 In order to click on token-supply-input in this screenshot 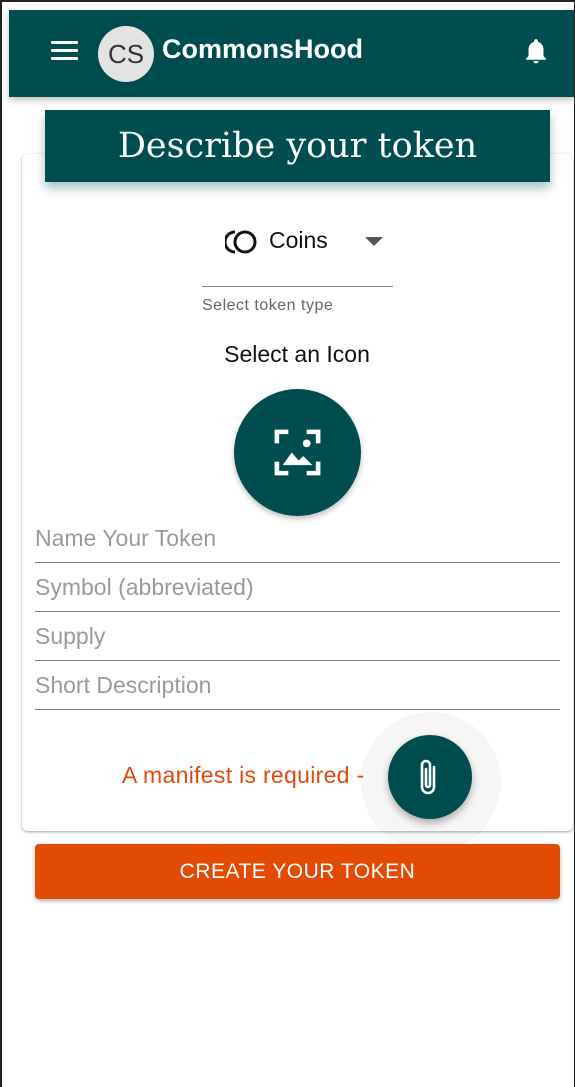, I will do `click(297, 636)`.